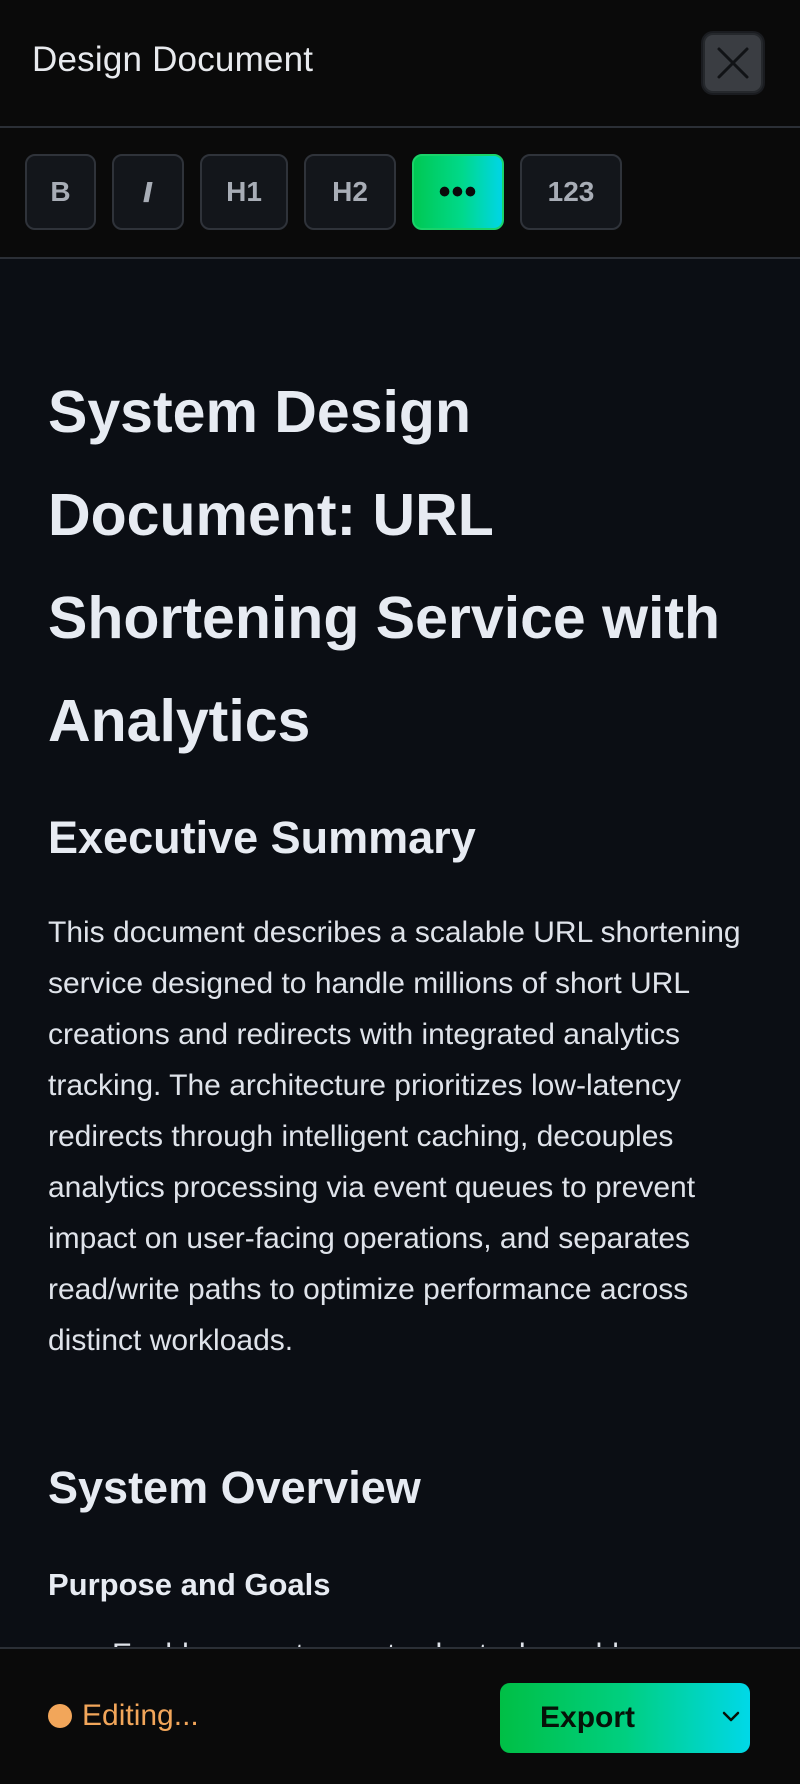 This screenshot has width=800, height=1784. What do you see at coordinates (60, 1716) in the screenshot?
I see `status-dot-icon` at bounding box center [60, 1716].